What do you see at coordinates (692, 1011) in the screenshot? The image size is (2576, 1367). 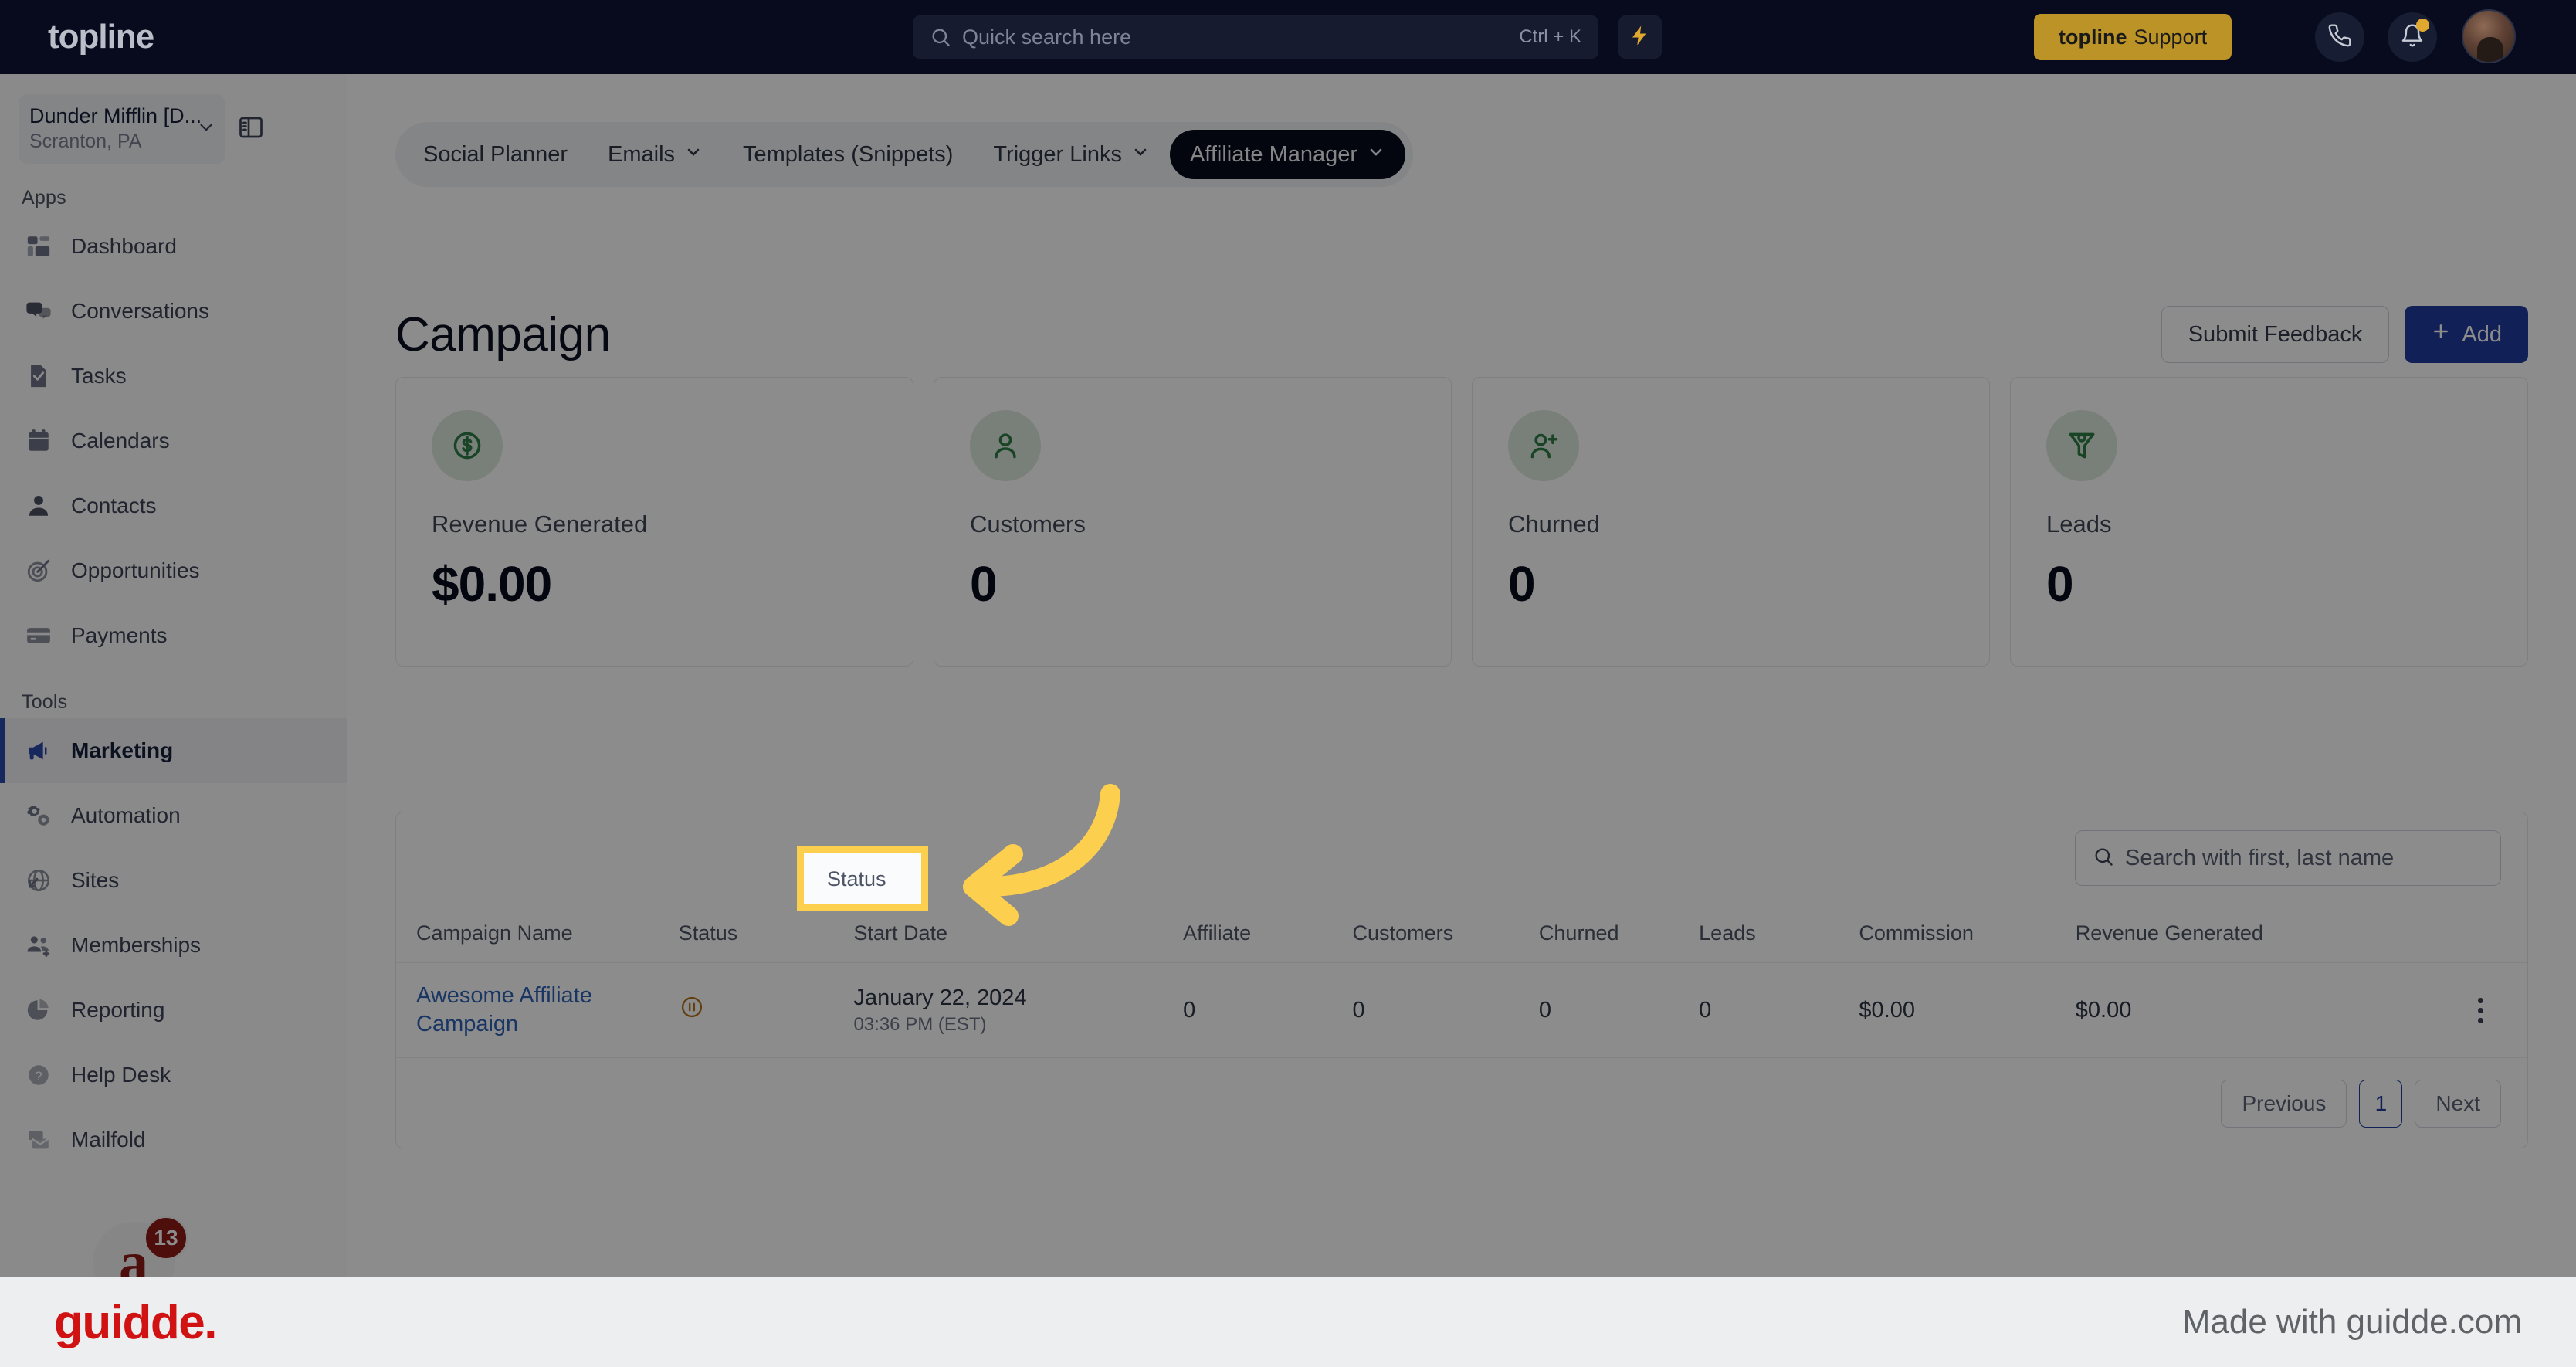 I see `pause-circle-icon` at bounding box center [692, 1011].